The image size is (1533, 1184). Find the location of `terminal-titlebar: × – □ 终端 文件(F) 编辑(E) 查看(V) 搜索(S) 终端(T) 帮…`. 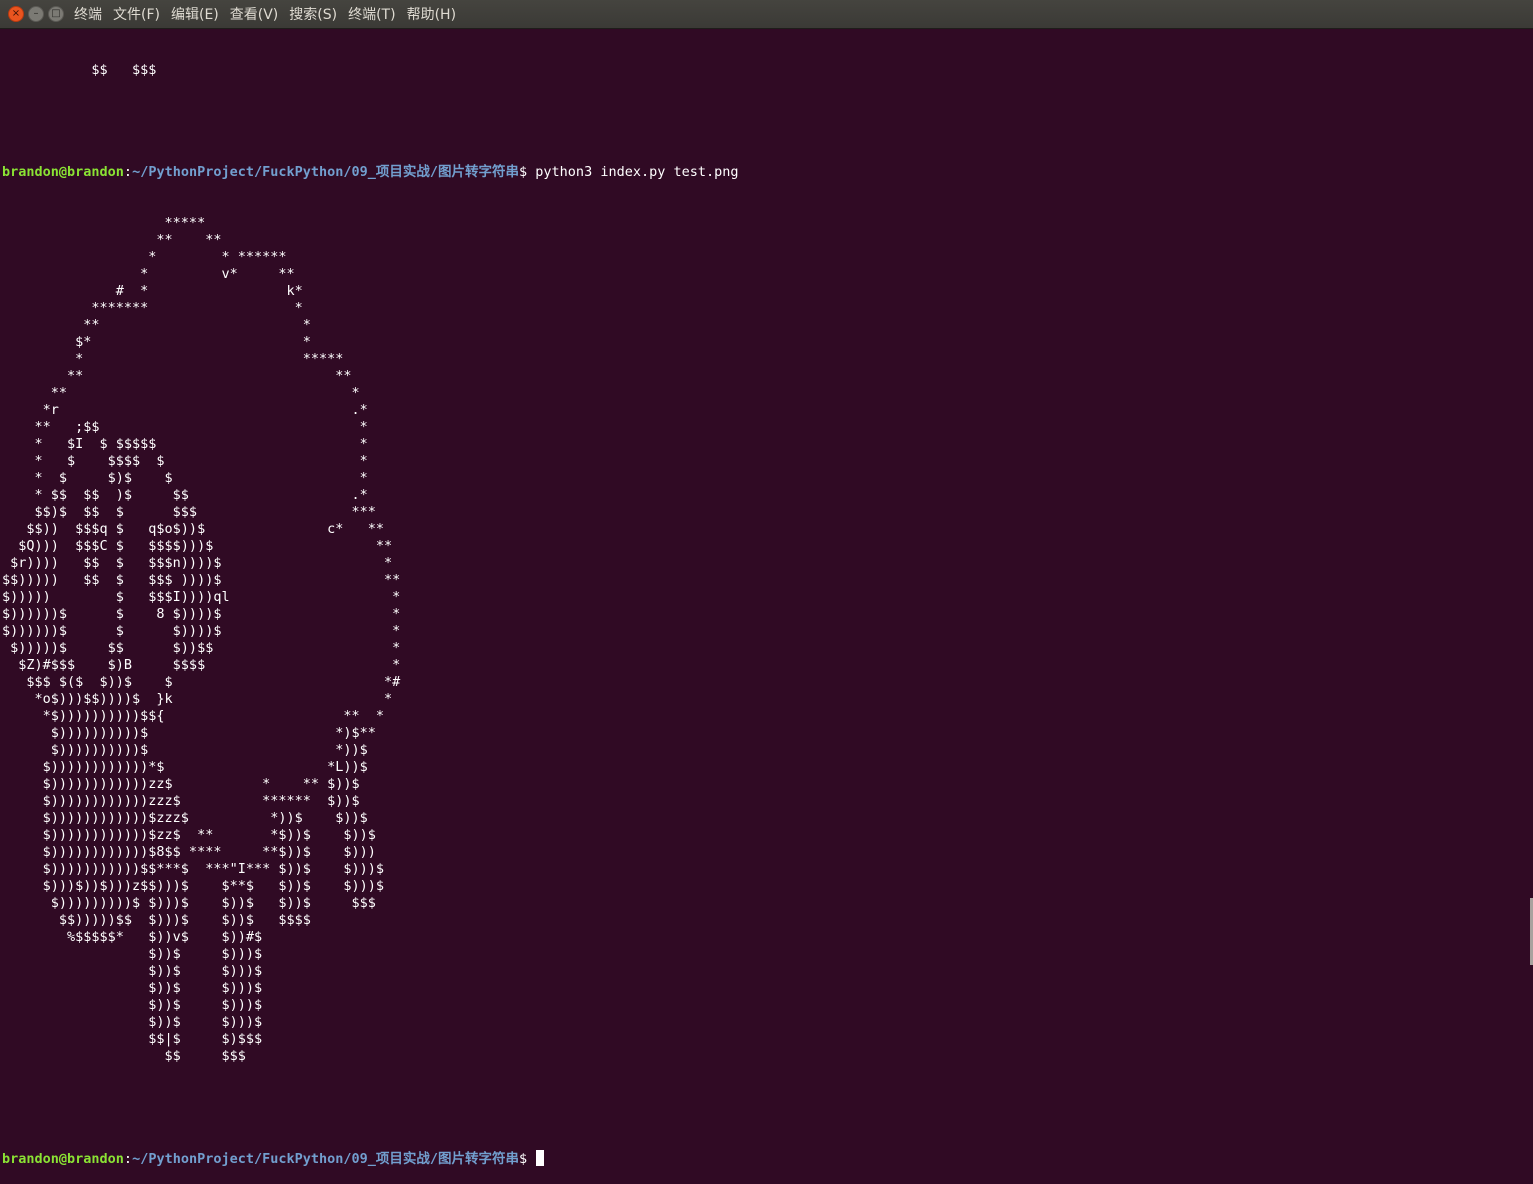

terminal-titlebar: × – □ 终端 文件(F) 编辑(E) 查看(V) 搜索(S) 终端(T) 帮… is located at coordinates (766, 14).